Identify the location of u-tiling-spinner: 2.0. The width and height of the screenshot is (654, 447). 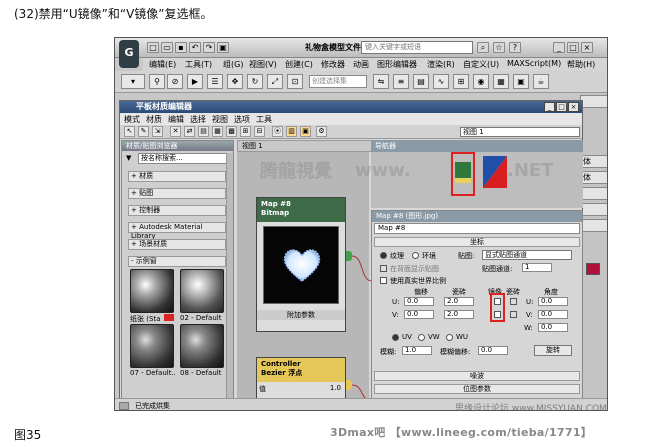
(459, 301).